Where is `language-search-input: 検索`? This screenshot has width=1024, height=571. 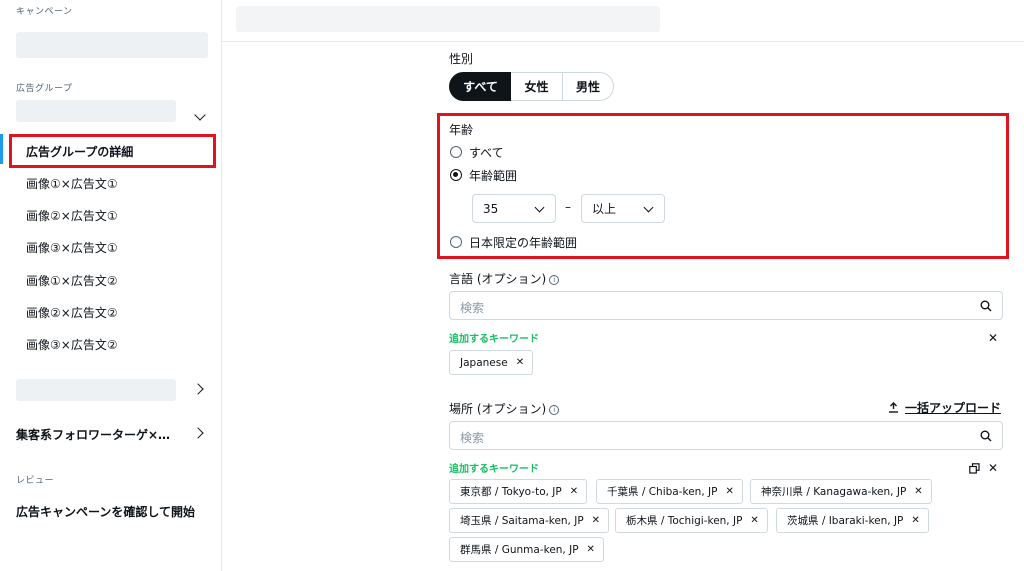 language-search-input: 検索 is located at coordinates (726, 305).